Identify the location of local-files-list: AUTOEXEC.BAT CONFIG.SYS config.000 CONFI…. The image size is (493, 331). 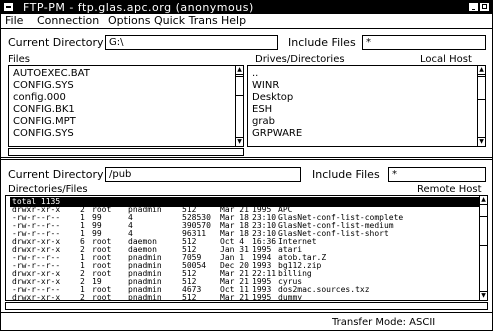
(126, 106).